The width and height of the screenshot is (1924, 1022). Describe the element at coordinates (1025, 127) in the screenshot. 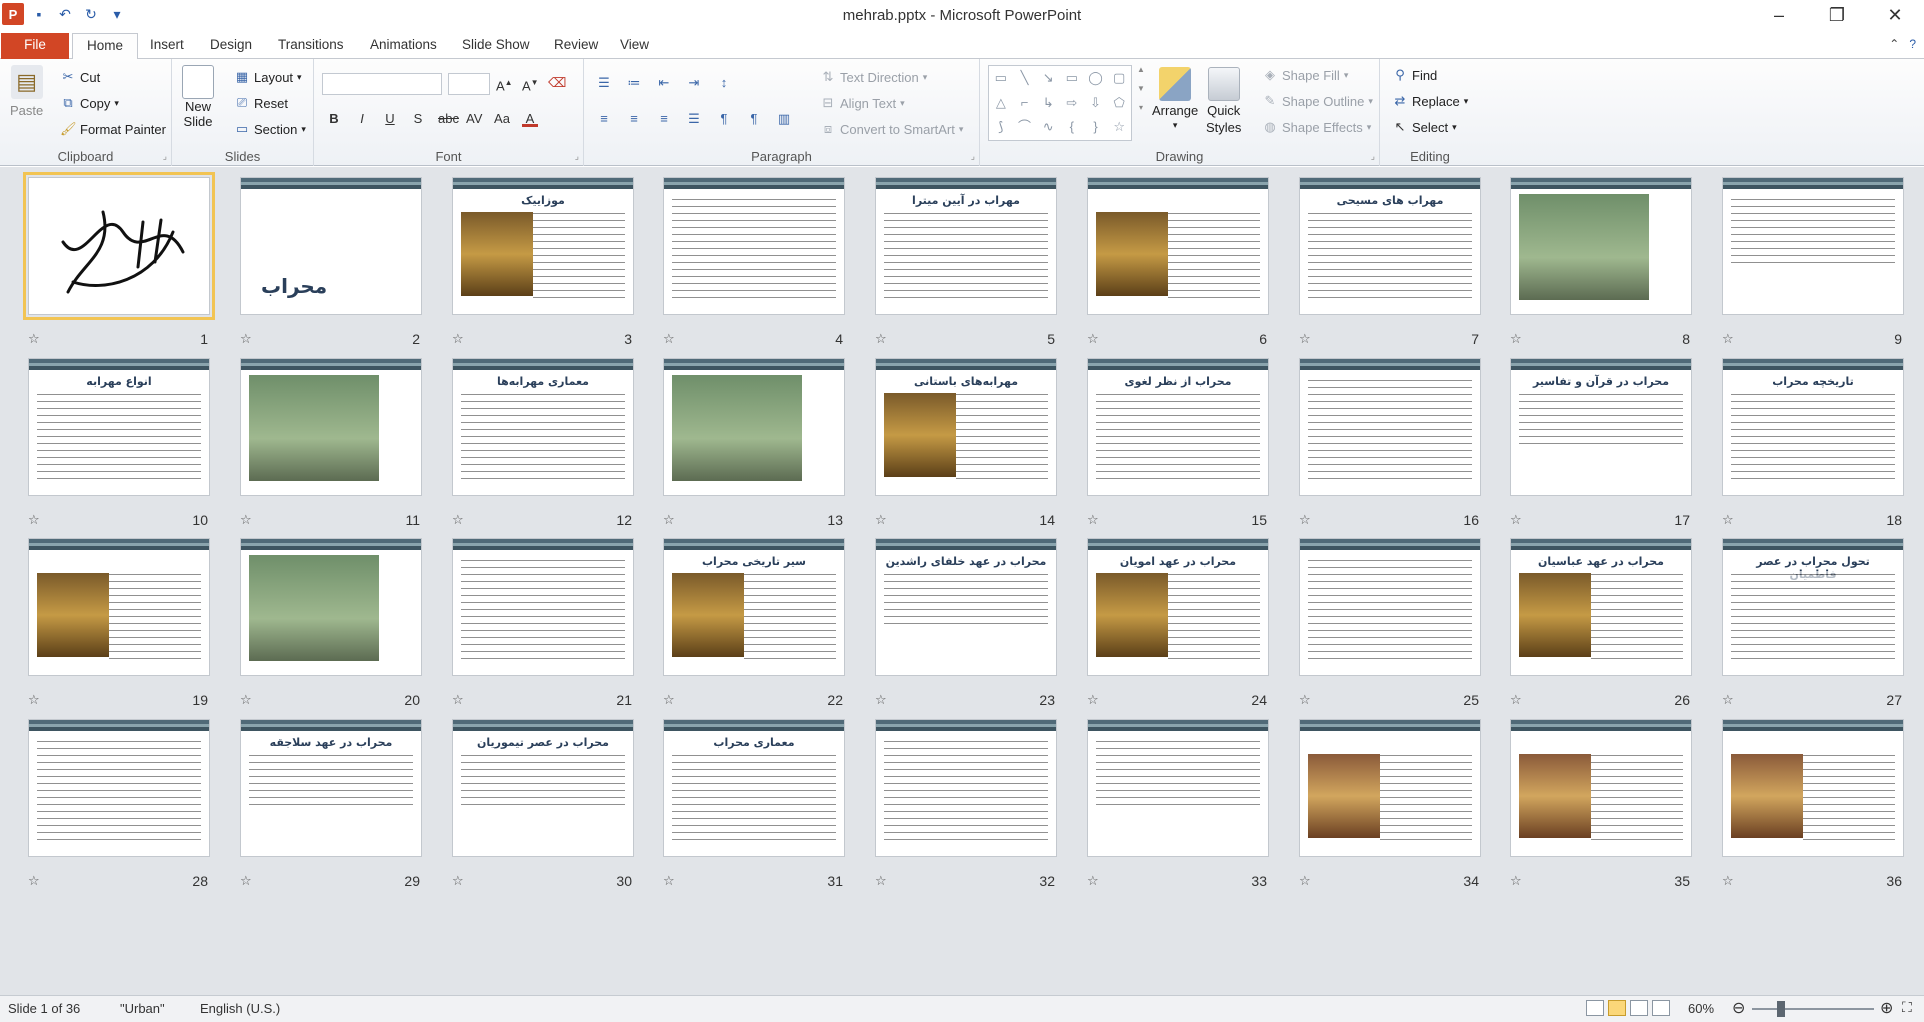

I see `curve-icon: ⌒` at that location.